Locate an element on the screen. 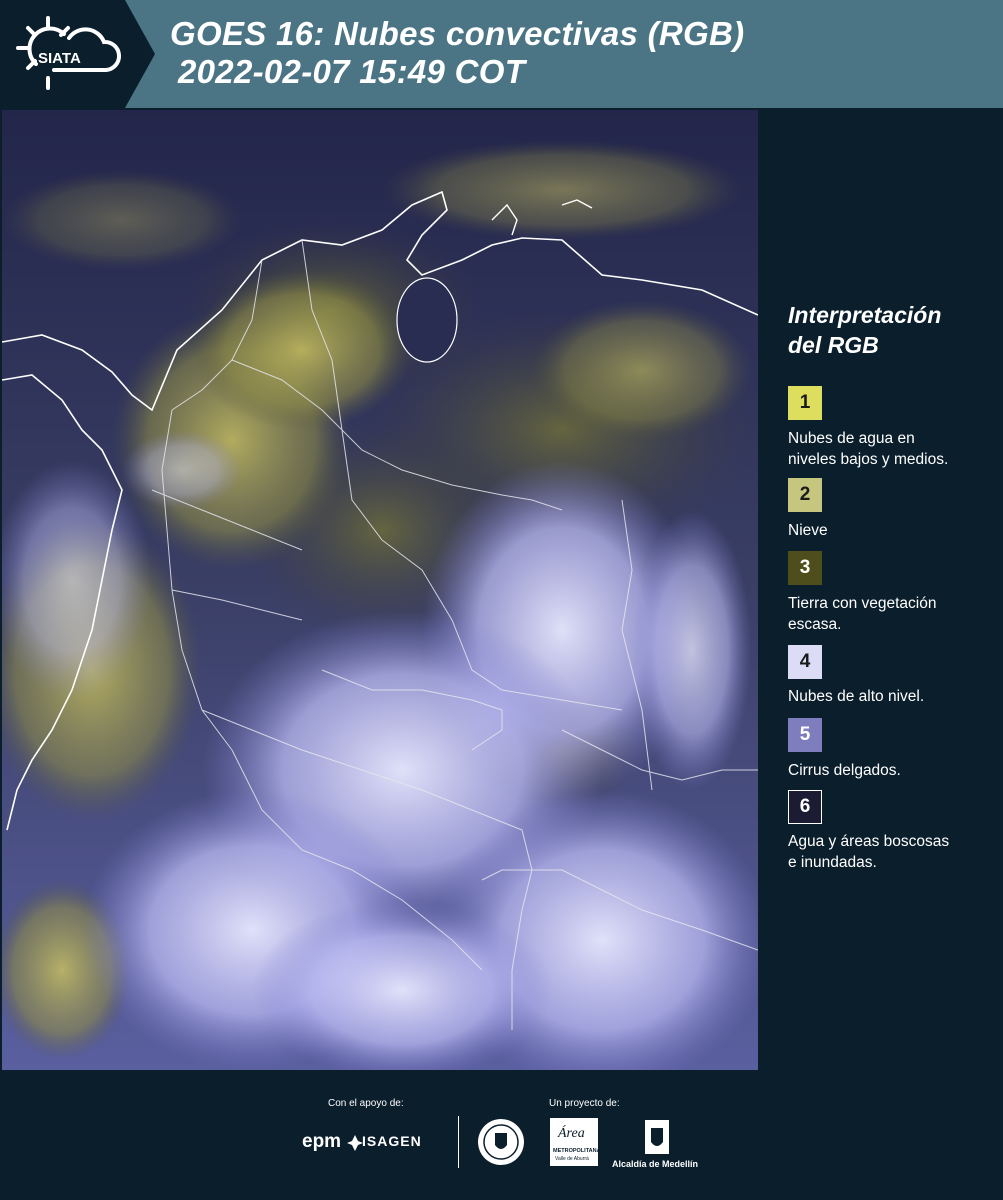 This screenshot has height=1200, width=1003. legend-item-1-line2: niveles bajos y medios. is located at coordinates (868, 459).